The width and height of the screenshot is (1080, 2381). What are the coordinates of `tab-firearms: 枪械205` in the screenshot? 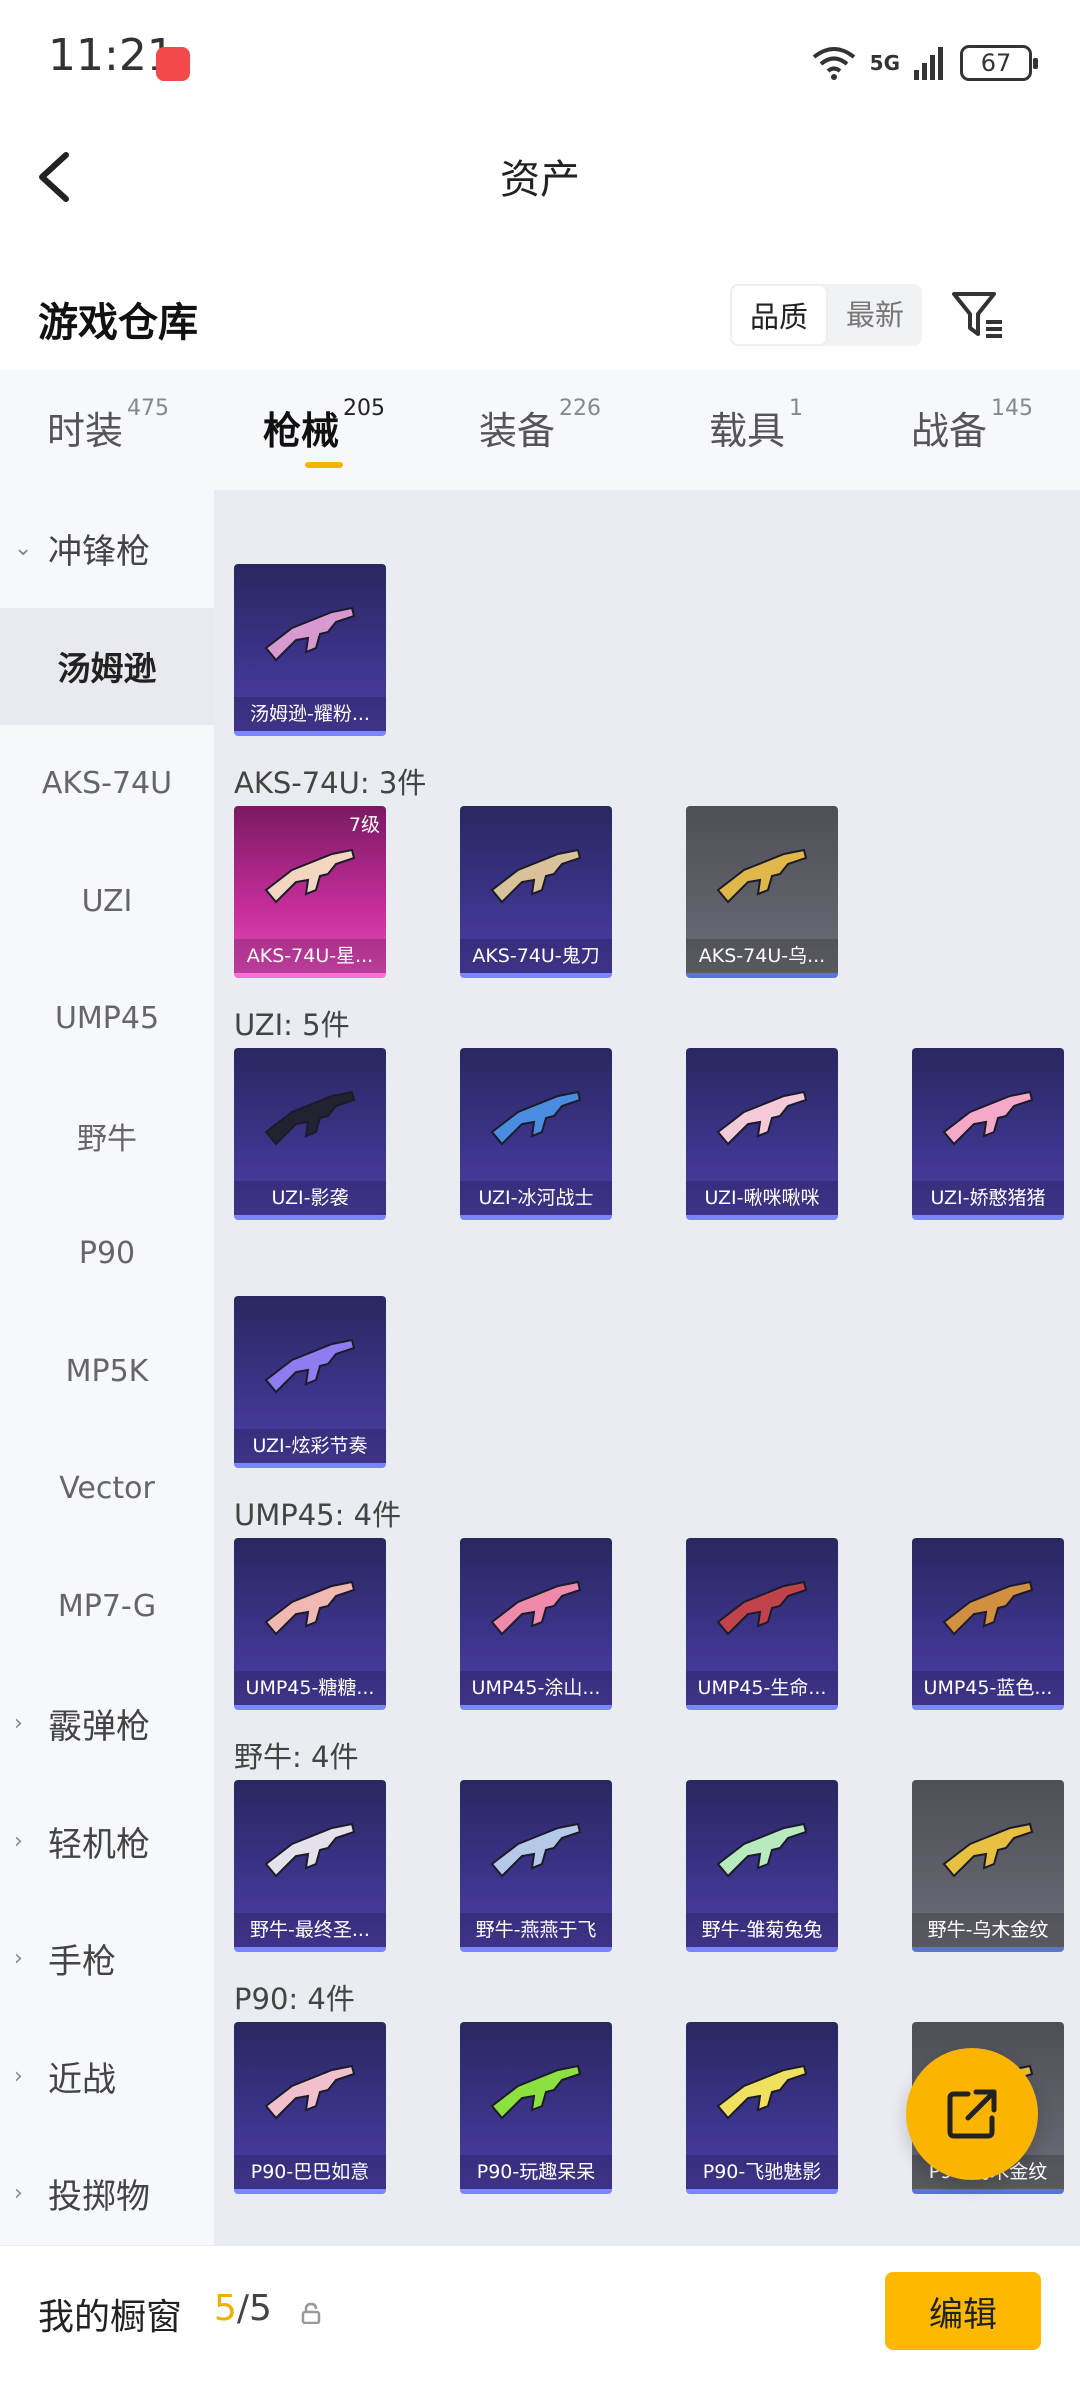 It's located at (324, 430).